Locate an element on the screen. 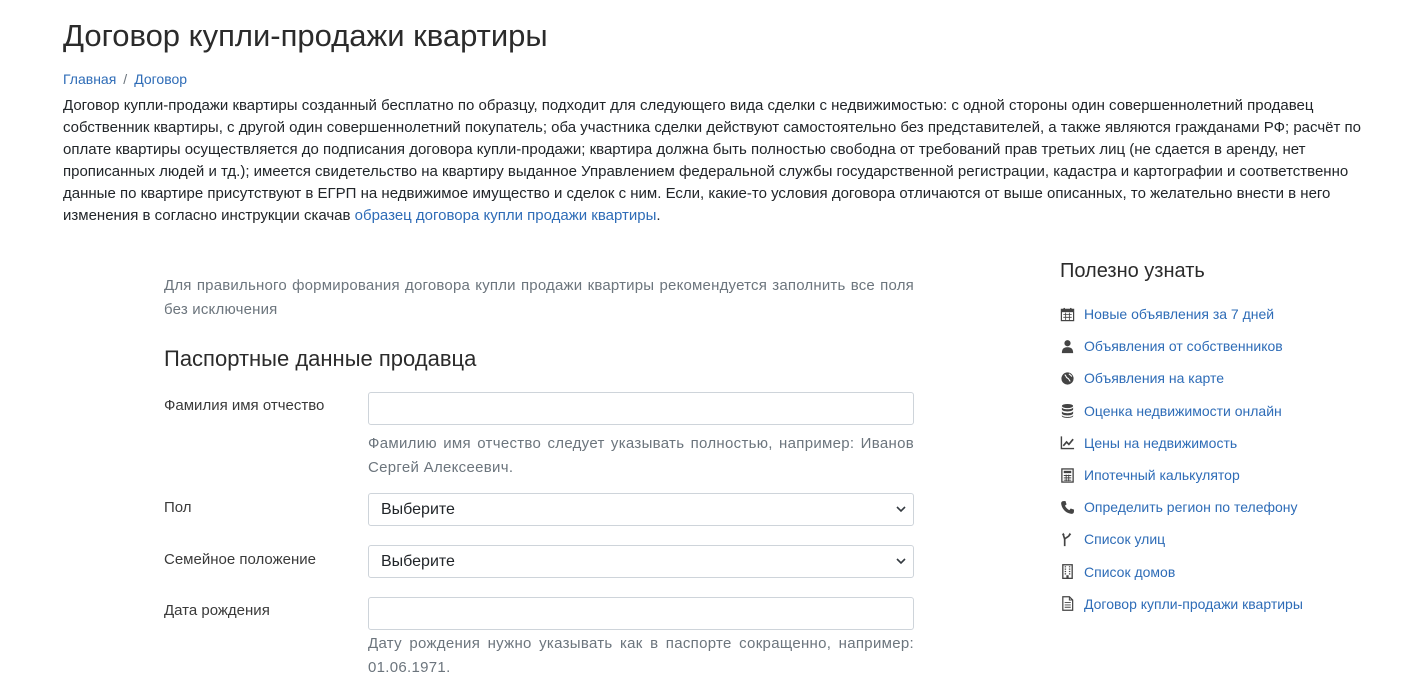 Image resolution: width=1421 pixels, height=689 pixels. document-icon is located at coordinates (1068, 604).